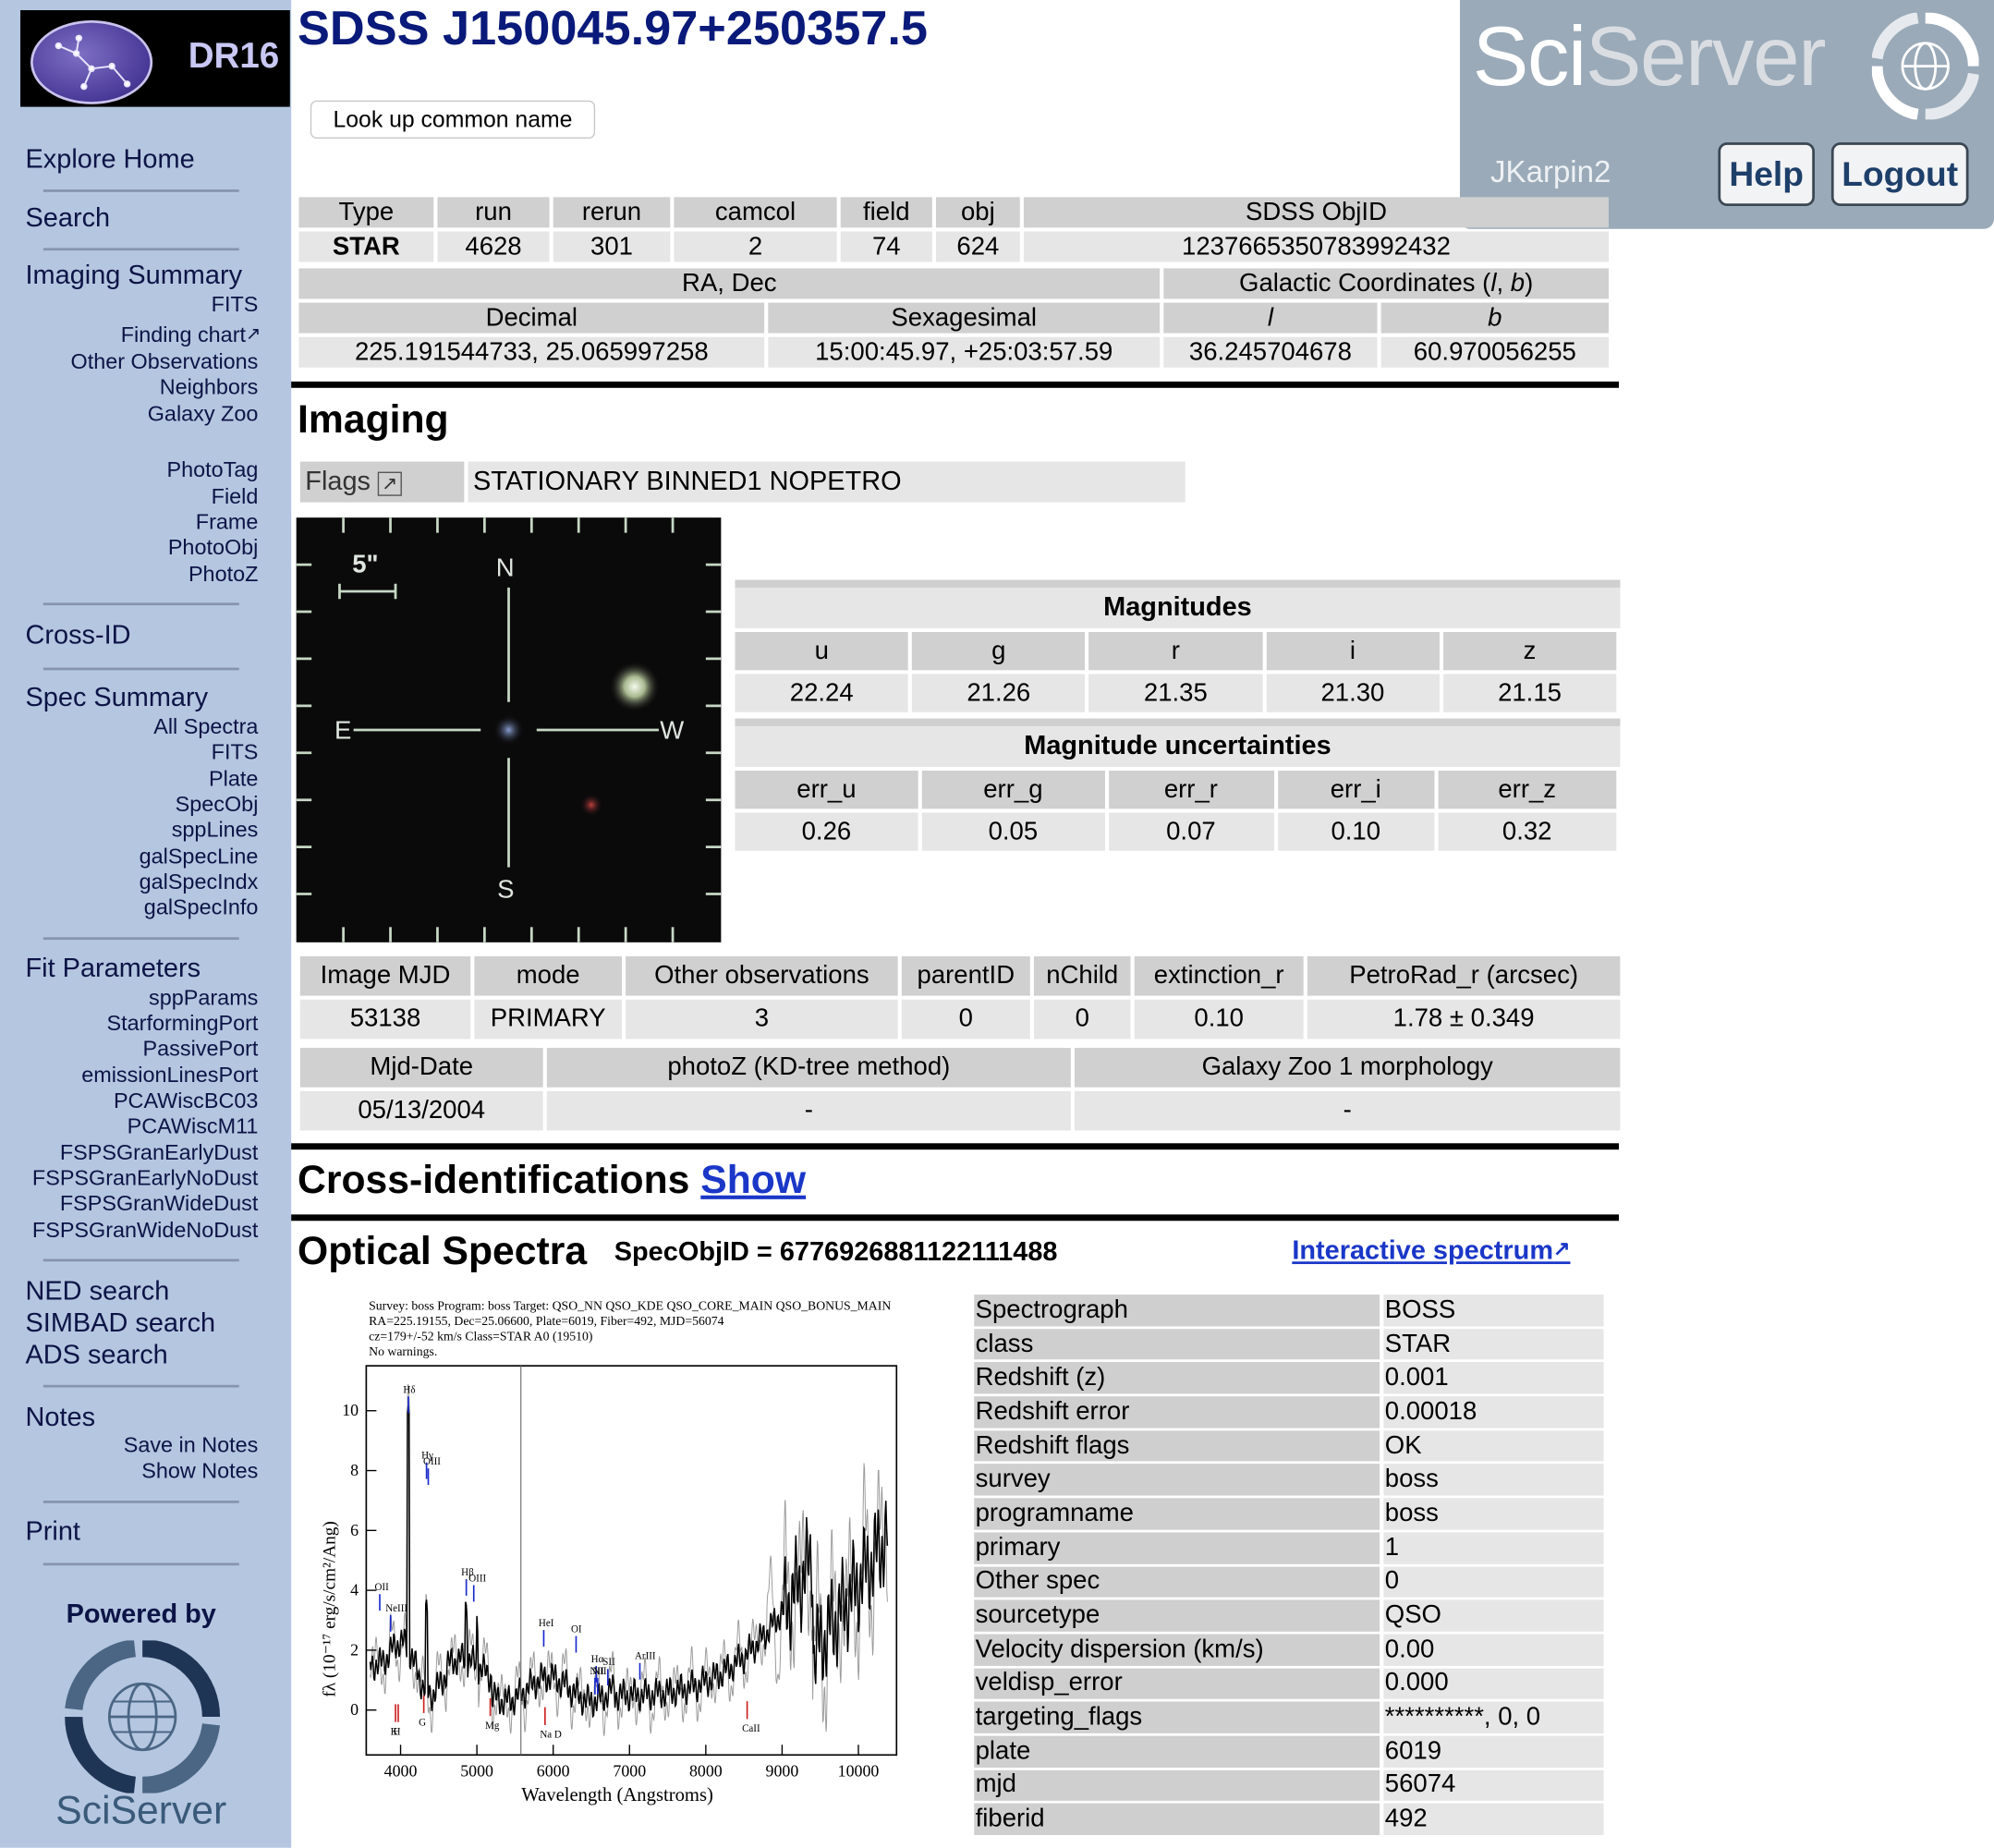 The width and height of the screenshot is (1994, 1848). What do you see at coordinates (1492, 1548) in the screenshot?
I see `spectrum-property-value: 1` at bounding box center [1492, 1548].